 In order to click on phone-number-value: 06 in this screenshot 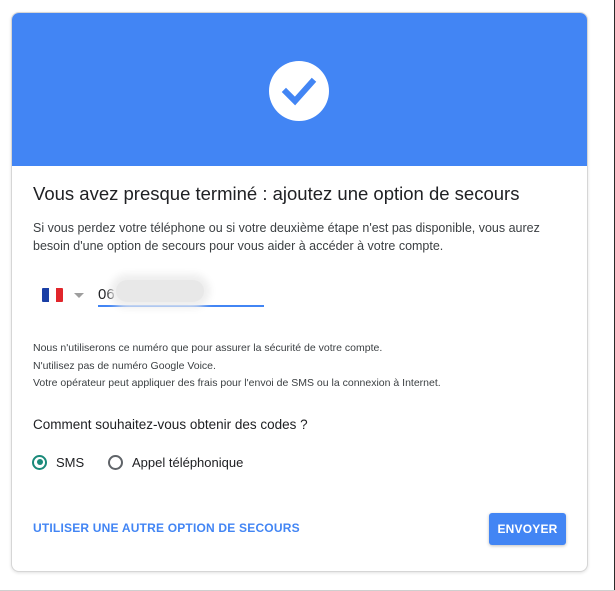, I will do `click(106, 294)`.